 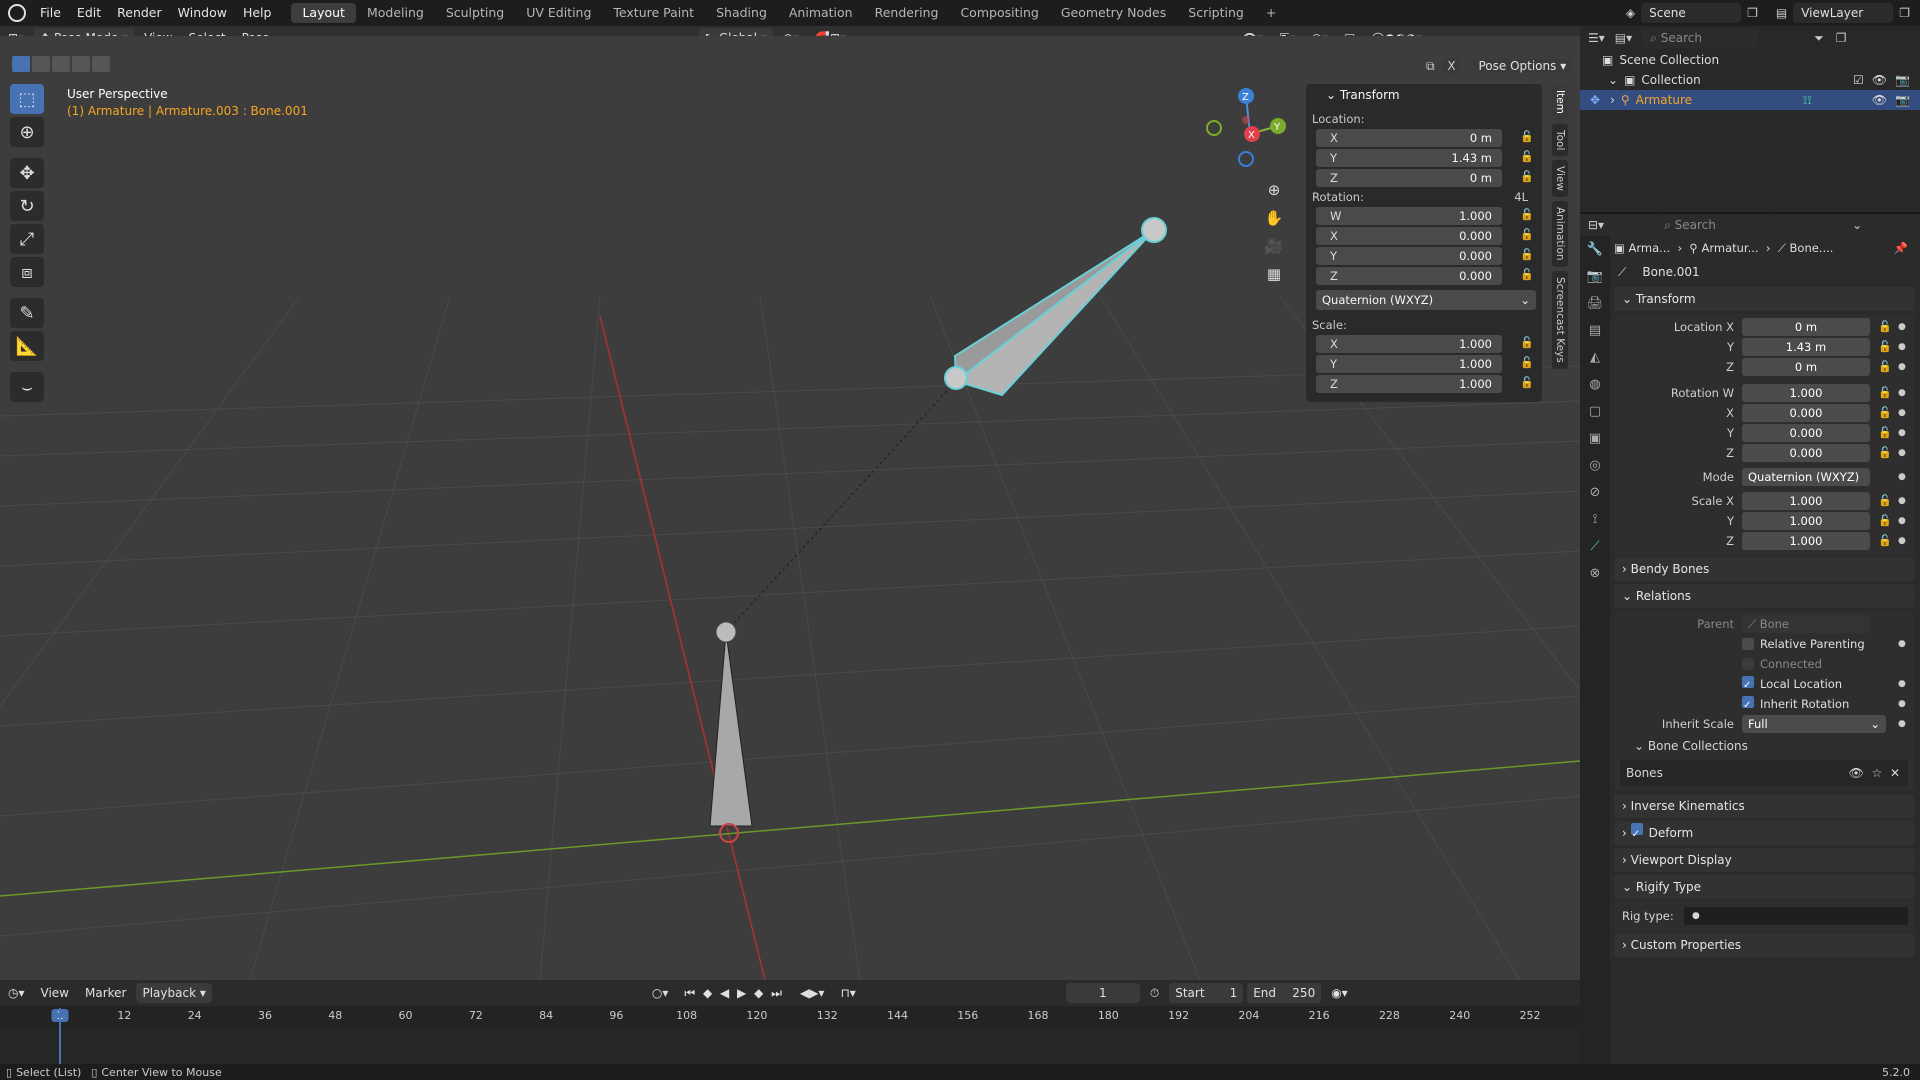 What do you see at coordinates (1877, 773) in the screenshot?
I see `star-icon: ☆` at bounding box center [1877, 773].